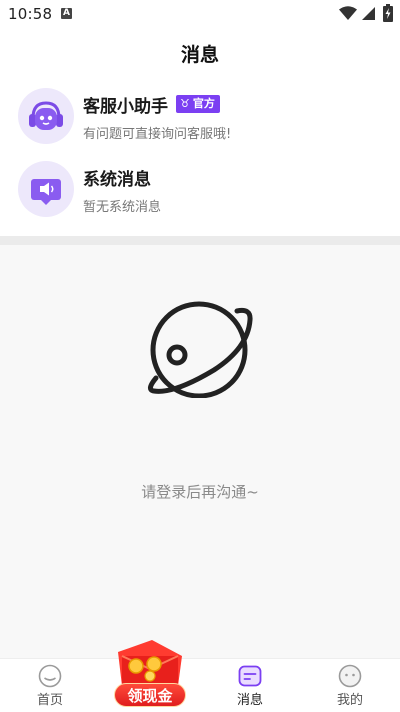 The image size is (400, 712). What do you see at coordinates (117, 180) in the screenshot?
I see `message-title: 系统消息` at bounding box center [117, 180].